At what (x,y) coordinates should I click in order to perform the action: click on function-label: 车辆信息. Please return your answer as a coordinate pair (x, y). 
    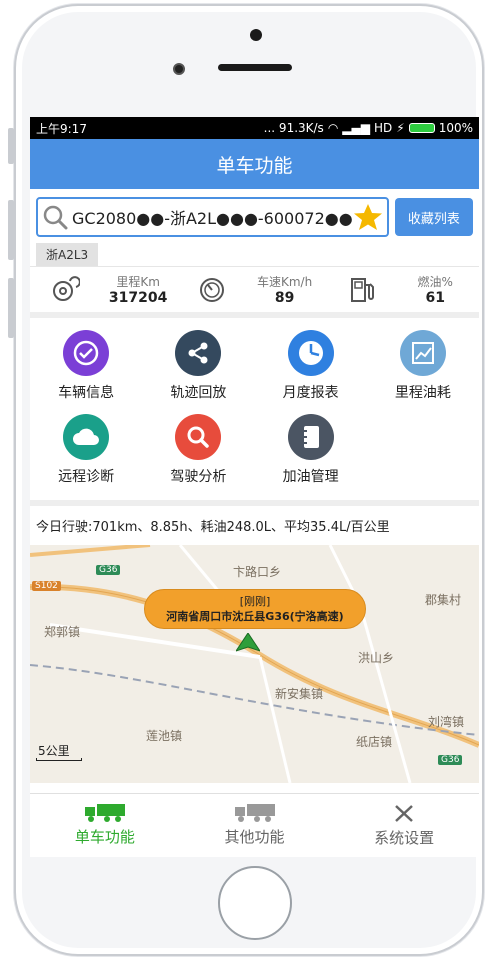
    Looking at the image, I should click on (86, 393).